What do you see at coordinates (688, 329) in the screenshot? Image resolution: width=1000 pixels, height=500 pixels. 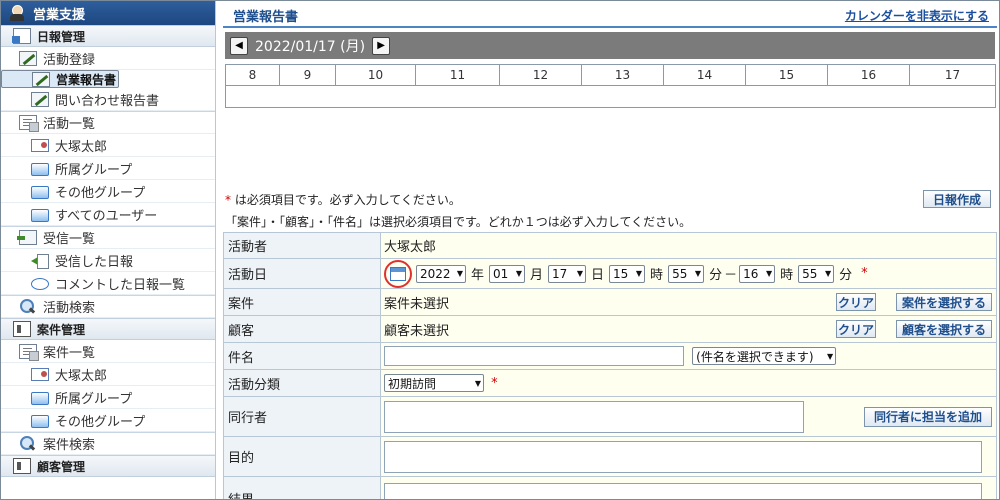 I see `customer-field: 顧客未選択 クリア 顧客を選択する` at bounding box center [688, 329].